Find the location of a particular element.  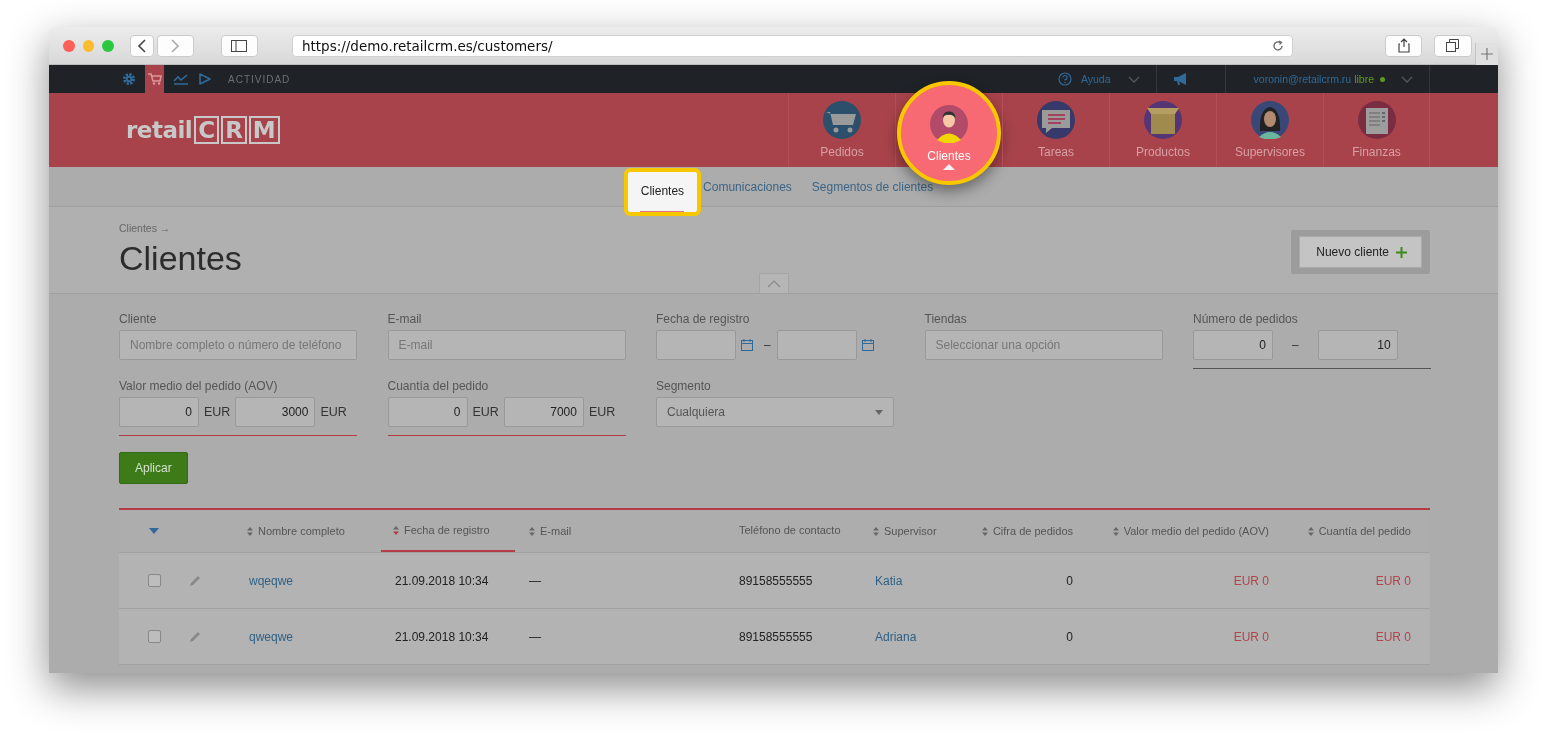

dropdown: Cualquiera is located at coordinates (775, 412).